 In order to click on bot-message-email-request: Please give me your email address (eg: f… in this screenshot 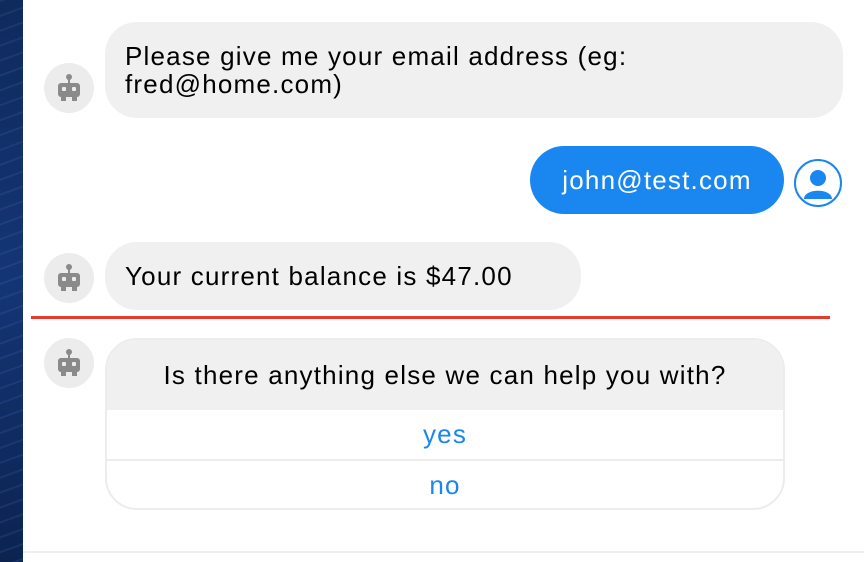, I will do `click(474, 70)`.